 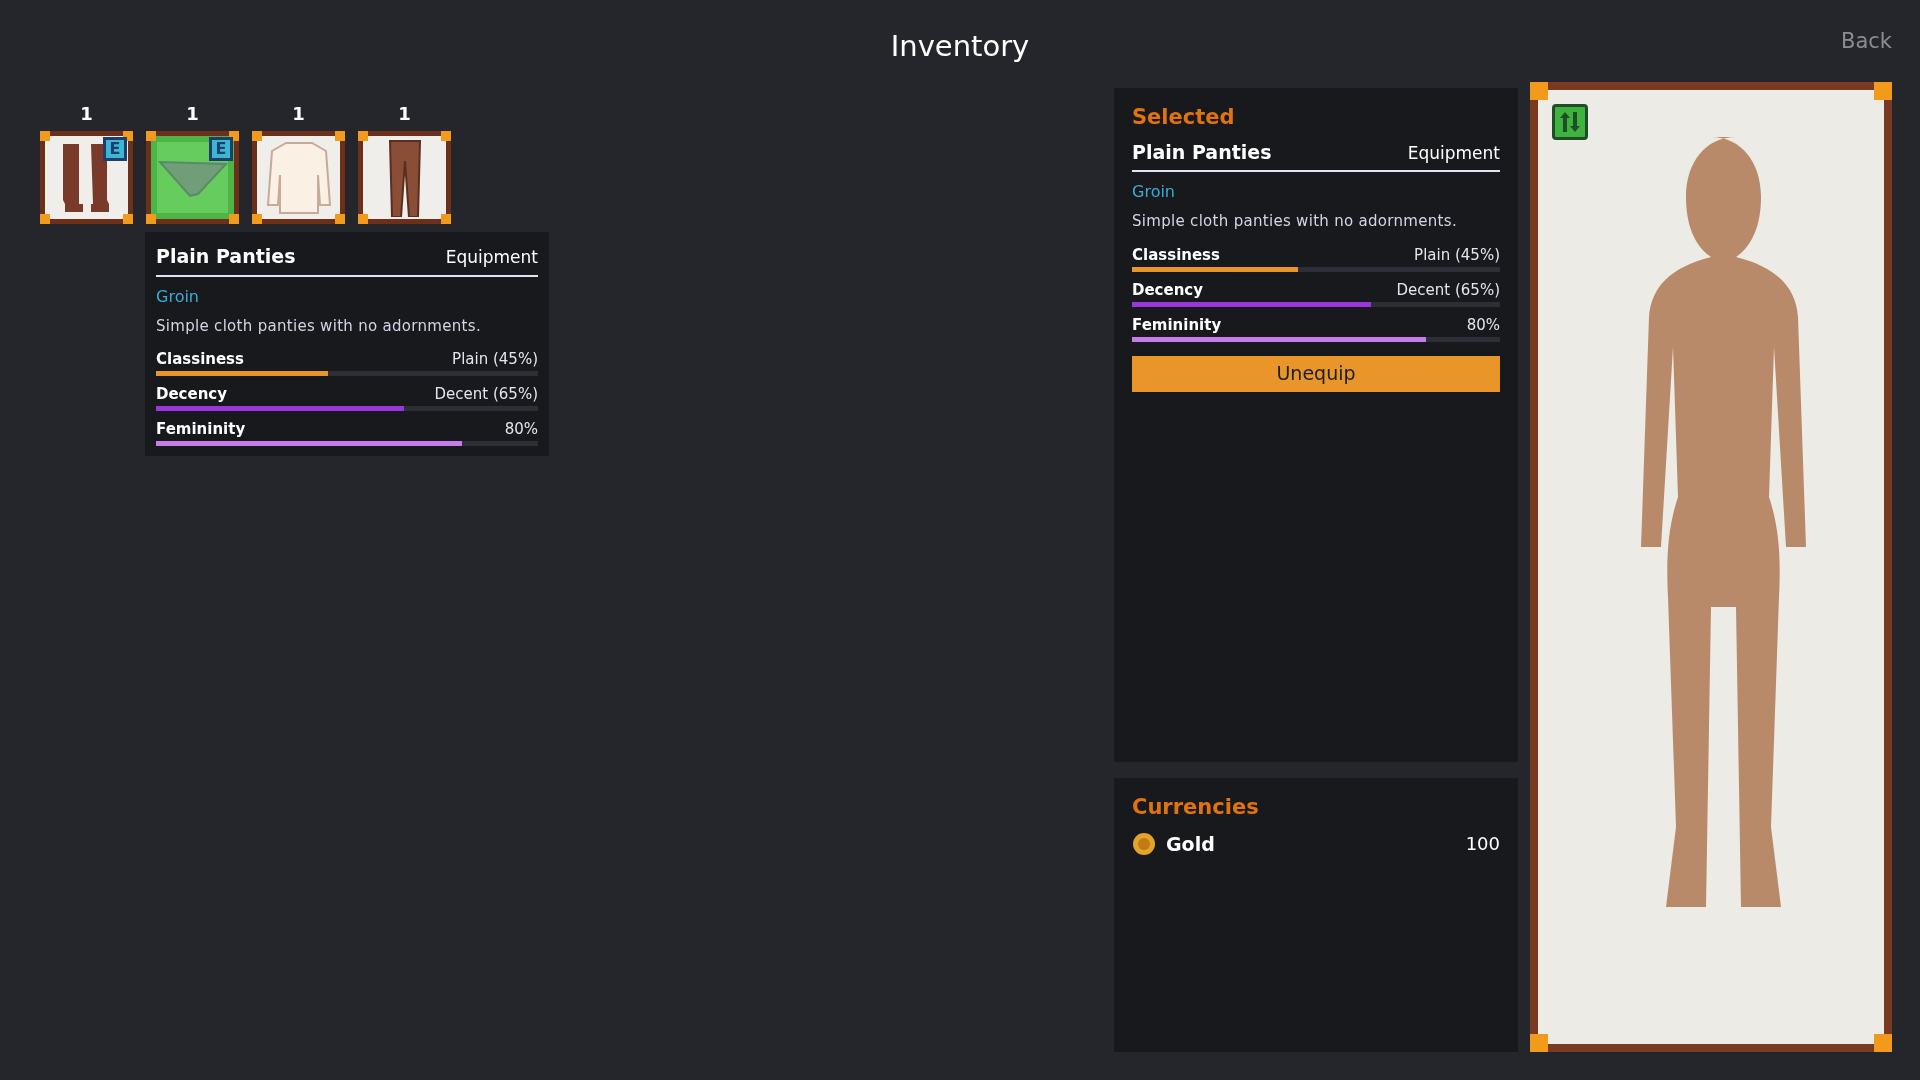 What do you see at coordinates (960, 47) in the screenshot?
I see `page-title: Inventory` at bounding box center [960, 47].